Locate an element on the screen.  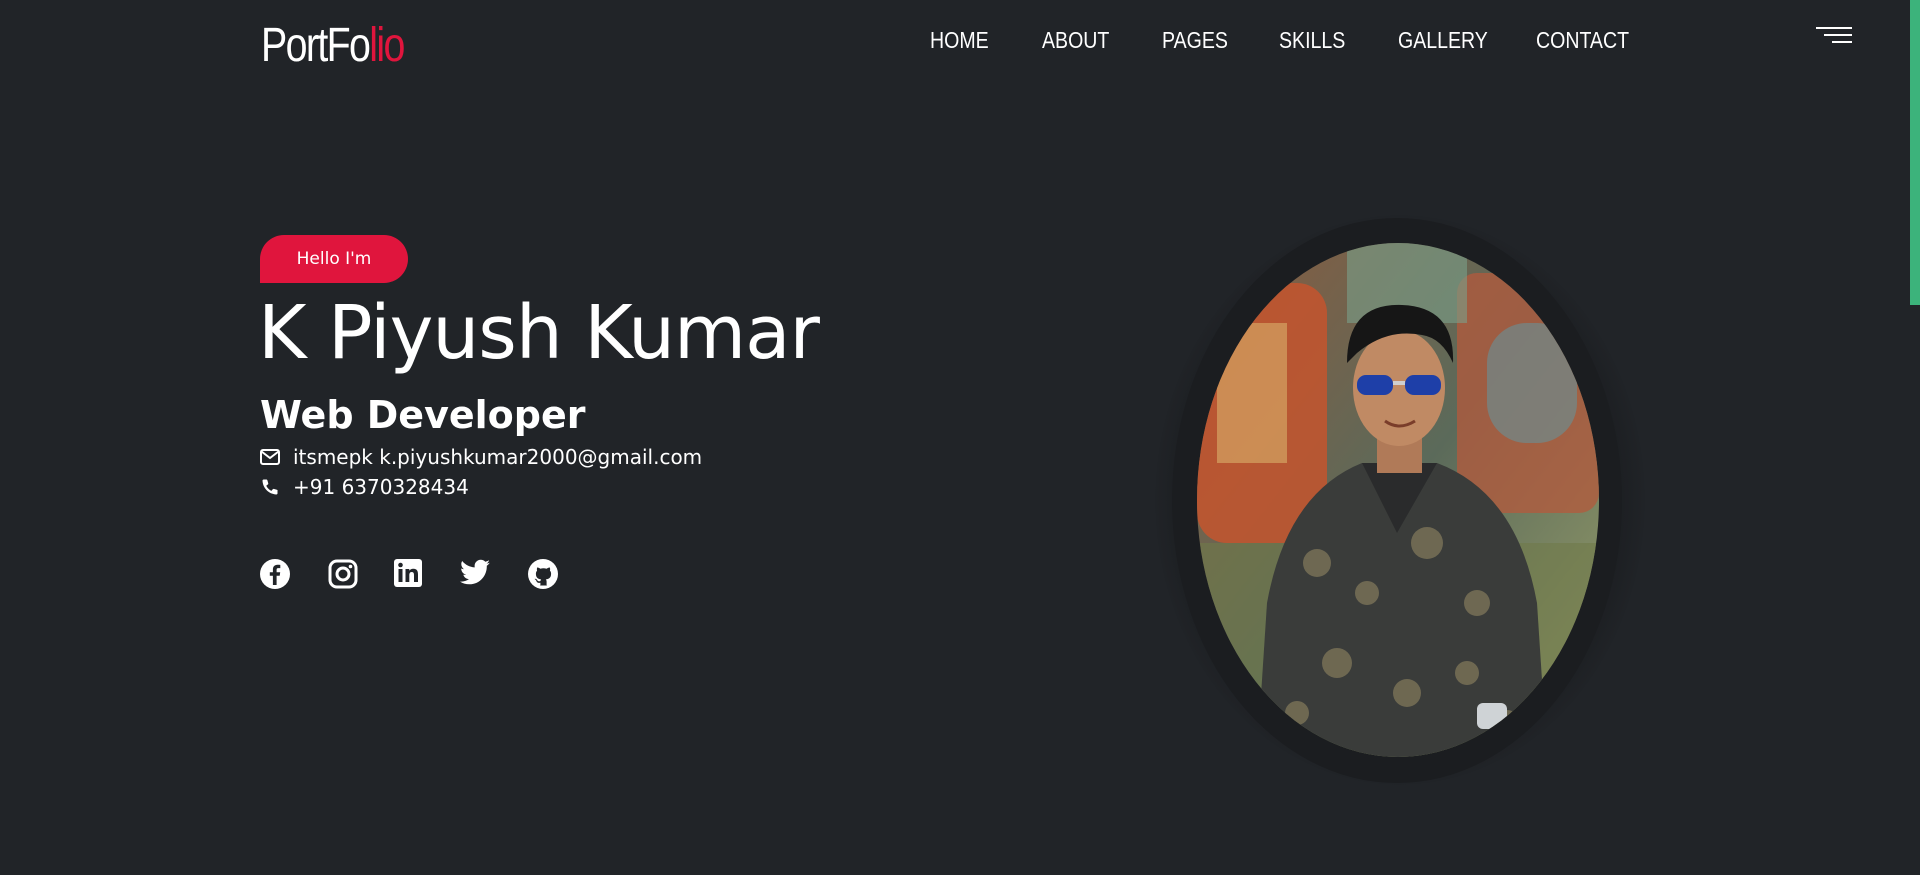
github-icon is located at coordinates (544, 575).